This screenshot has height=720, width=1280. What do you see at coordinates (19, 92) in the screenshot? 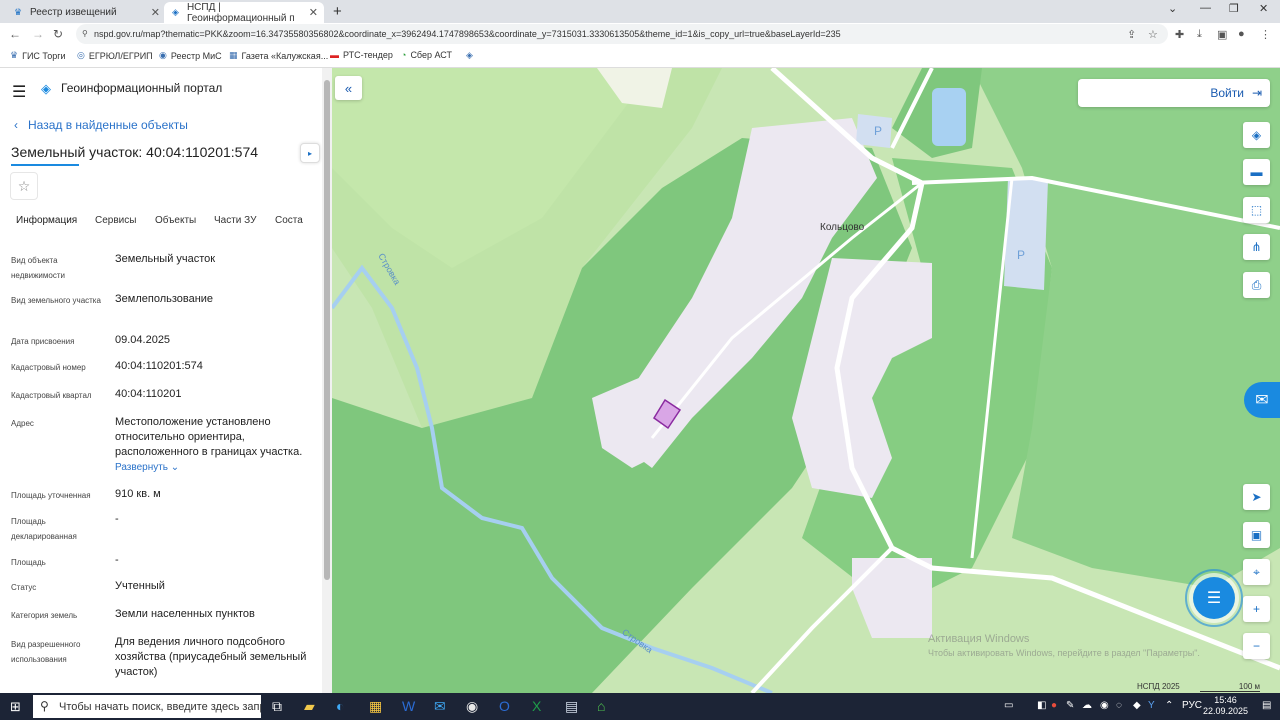
I see `menu-hamburger-icon: ☰` at bounding box center [19, 92].